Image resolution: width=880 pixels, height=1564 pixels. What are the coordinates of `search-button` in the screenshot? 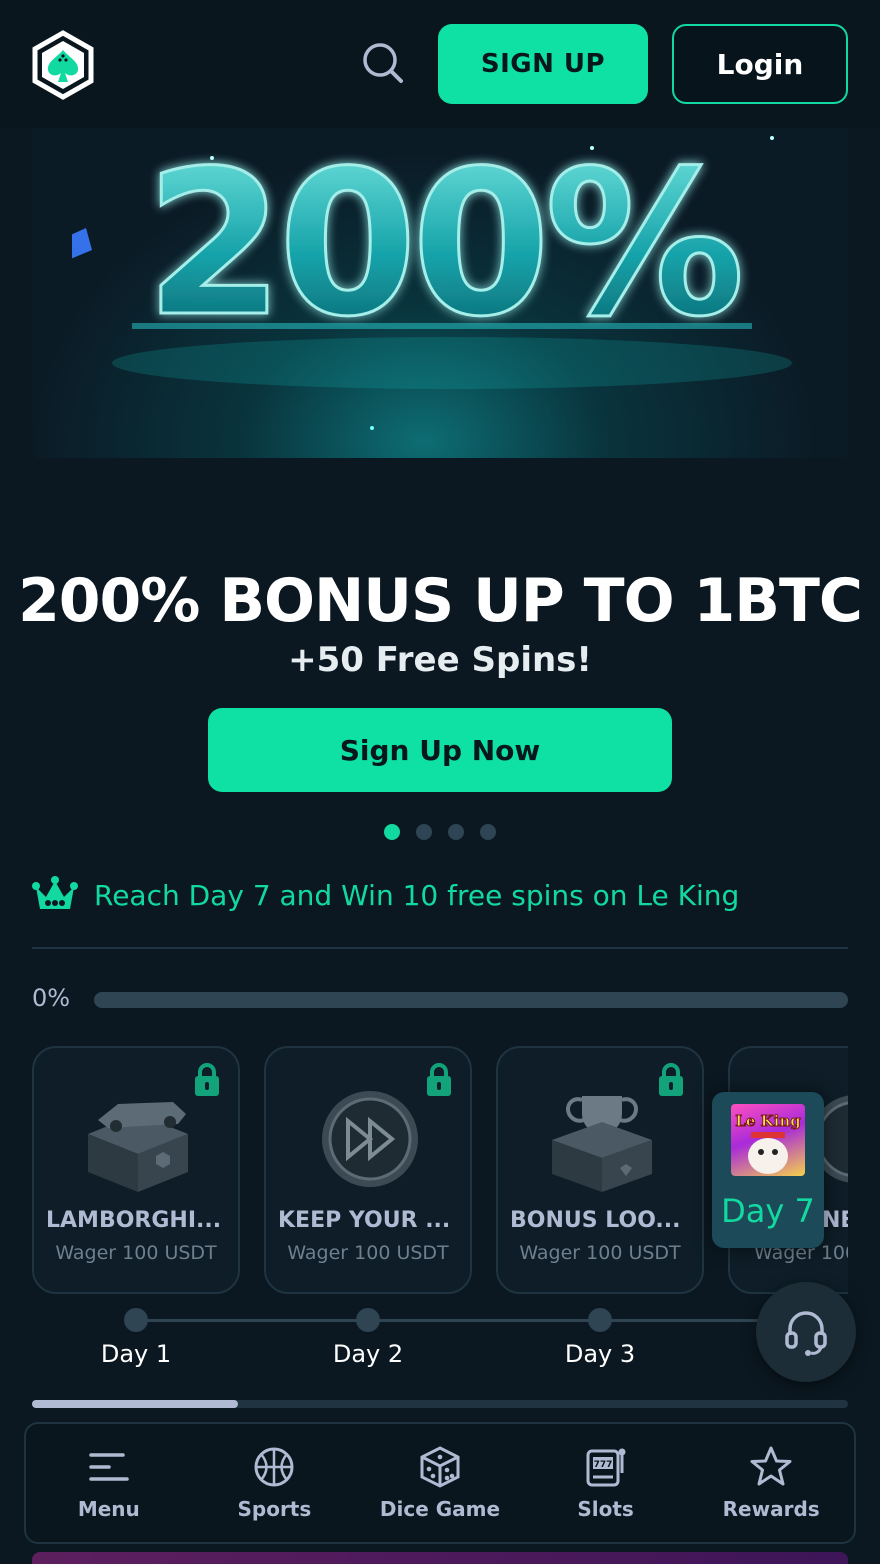 It's located at (382, 62).